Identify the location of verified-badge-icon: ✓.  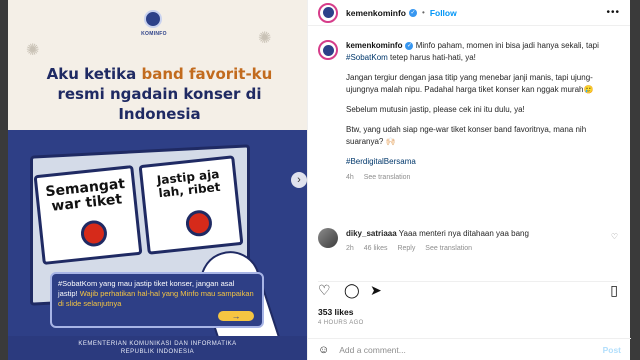
(413, 12).